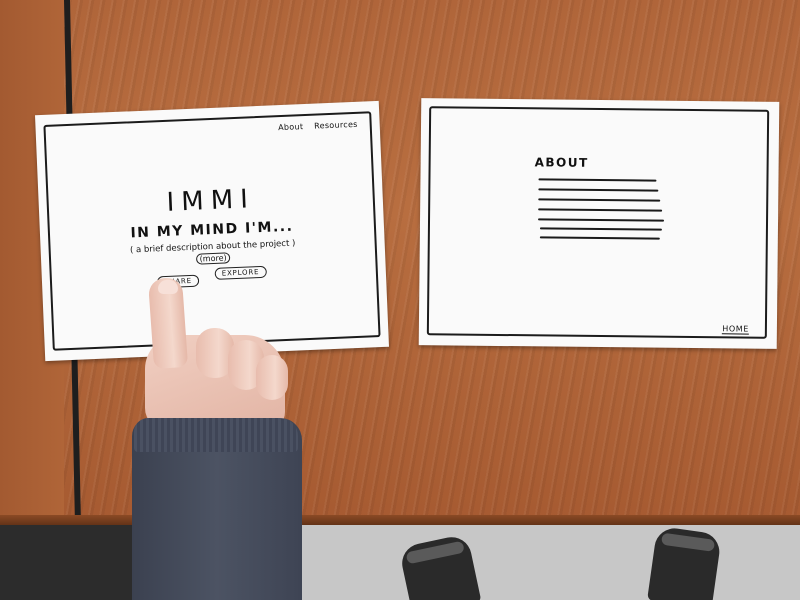 The width and height of the screenshot is (800, 600). What do you see at coordinates (735, 329) in the screenshot?
I see `home-link: HOME` at bounding box center [735, 329].